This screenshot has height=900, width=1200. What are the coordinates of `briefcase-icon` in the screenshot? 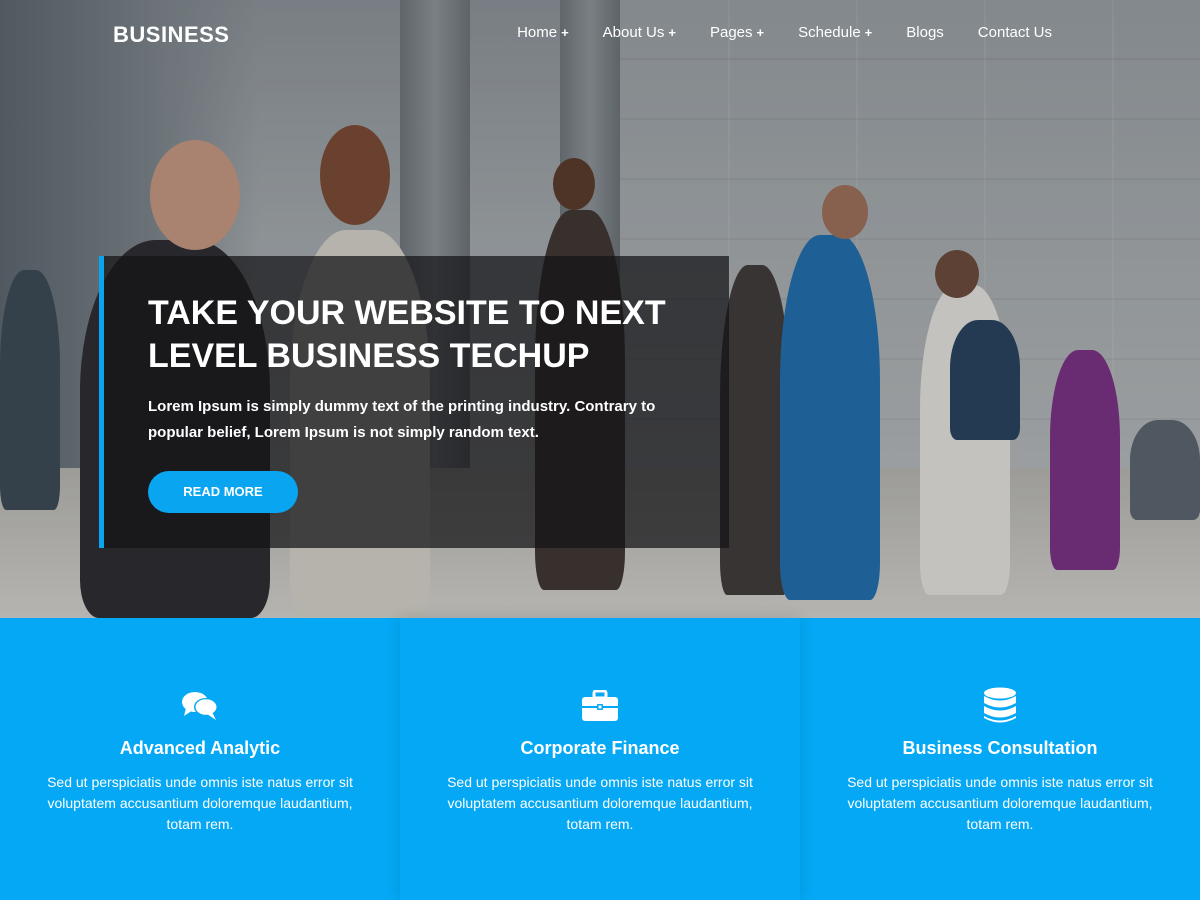 It's located at (600, 706).